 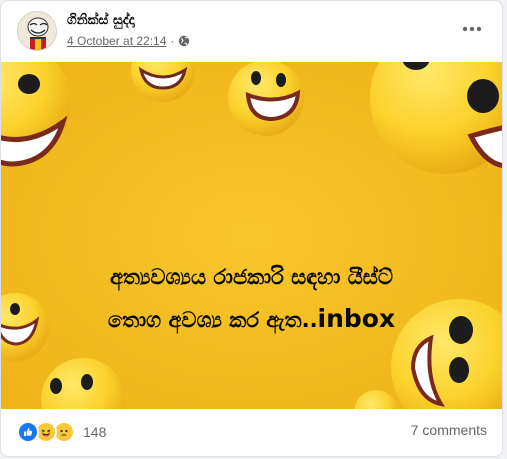 What do you see at coordinates (116, 41) in the screenshot?
I see `post-timestamp: 4 October at 22:14` at bounding box center [116, 41].